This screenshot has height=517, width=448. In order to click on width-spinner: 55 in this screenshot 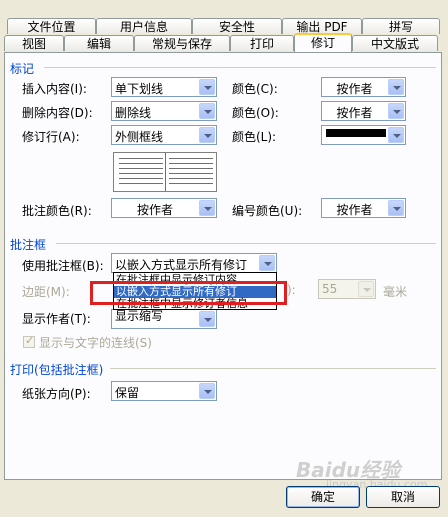, I will do `click(347, 289)`.